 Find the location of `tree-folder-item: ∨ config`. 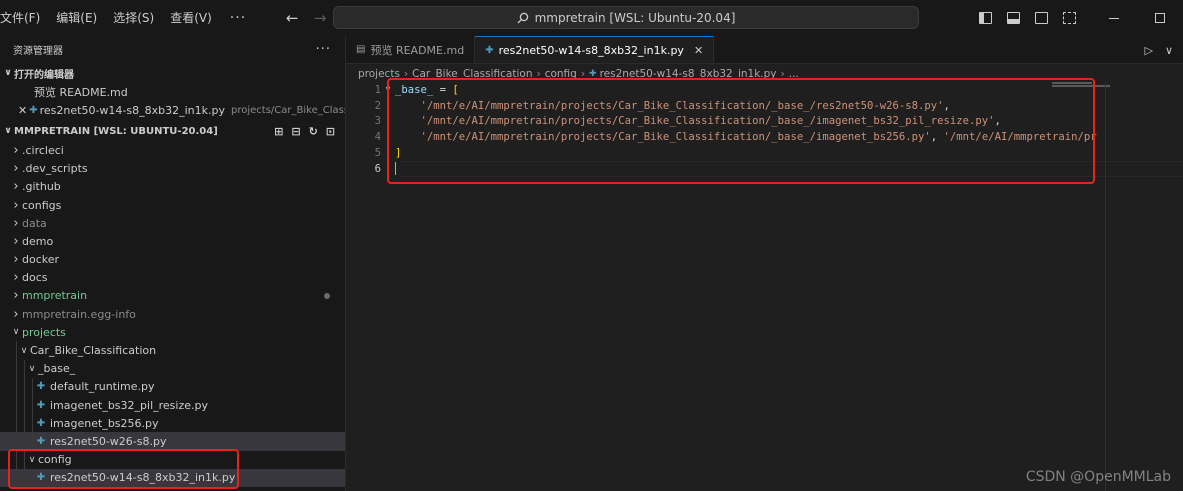

tree-folder-item: ∨ config is located at coordinates (172, 459).